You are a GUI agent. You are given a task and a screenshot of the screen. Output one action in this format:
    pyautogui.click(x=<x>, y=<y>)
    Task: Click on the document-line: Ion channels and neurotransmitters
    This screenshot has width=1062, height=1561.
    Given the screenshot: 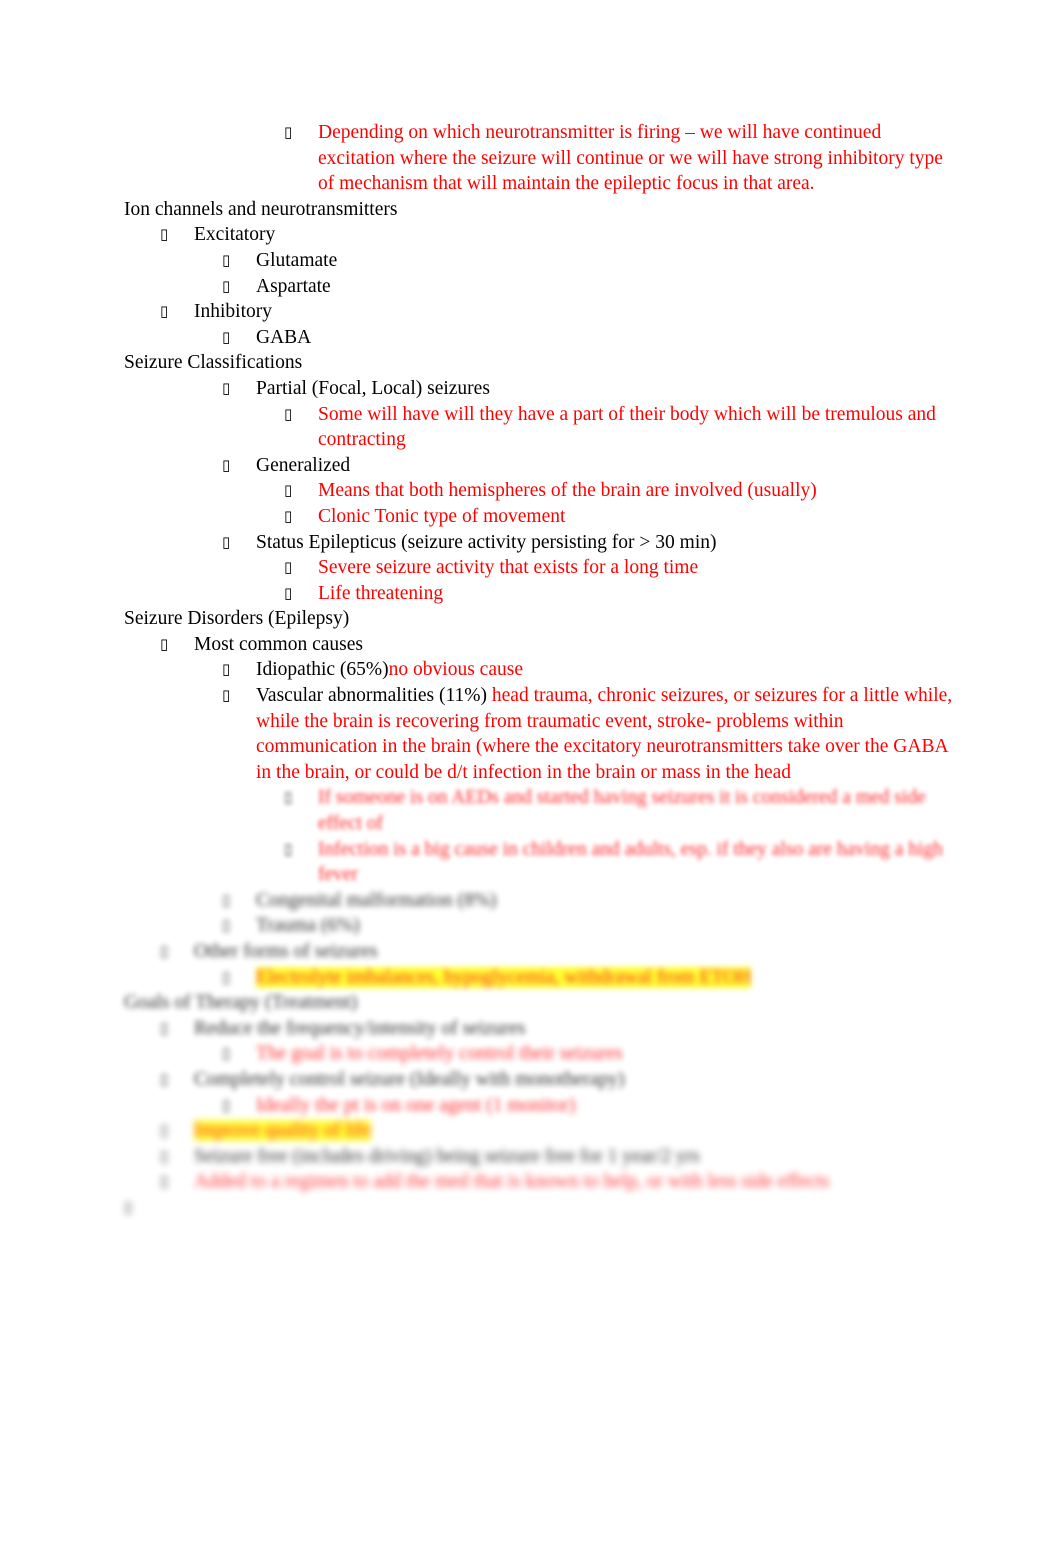 What is the action you would take?
    pyautogui.click(x=539, y=210)
    